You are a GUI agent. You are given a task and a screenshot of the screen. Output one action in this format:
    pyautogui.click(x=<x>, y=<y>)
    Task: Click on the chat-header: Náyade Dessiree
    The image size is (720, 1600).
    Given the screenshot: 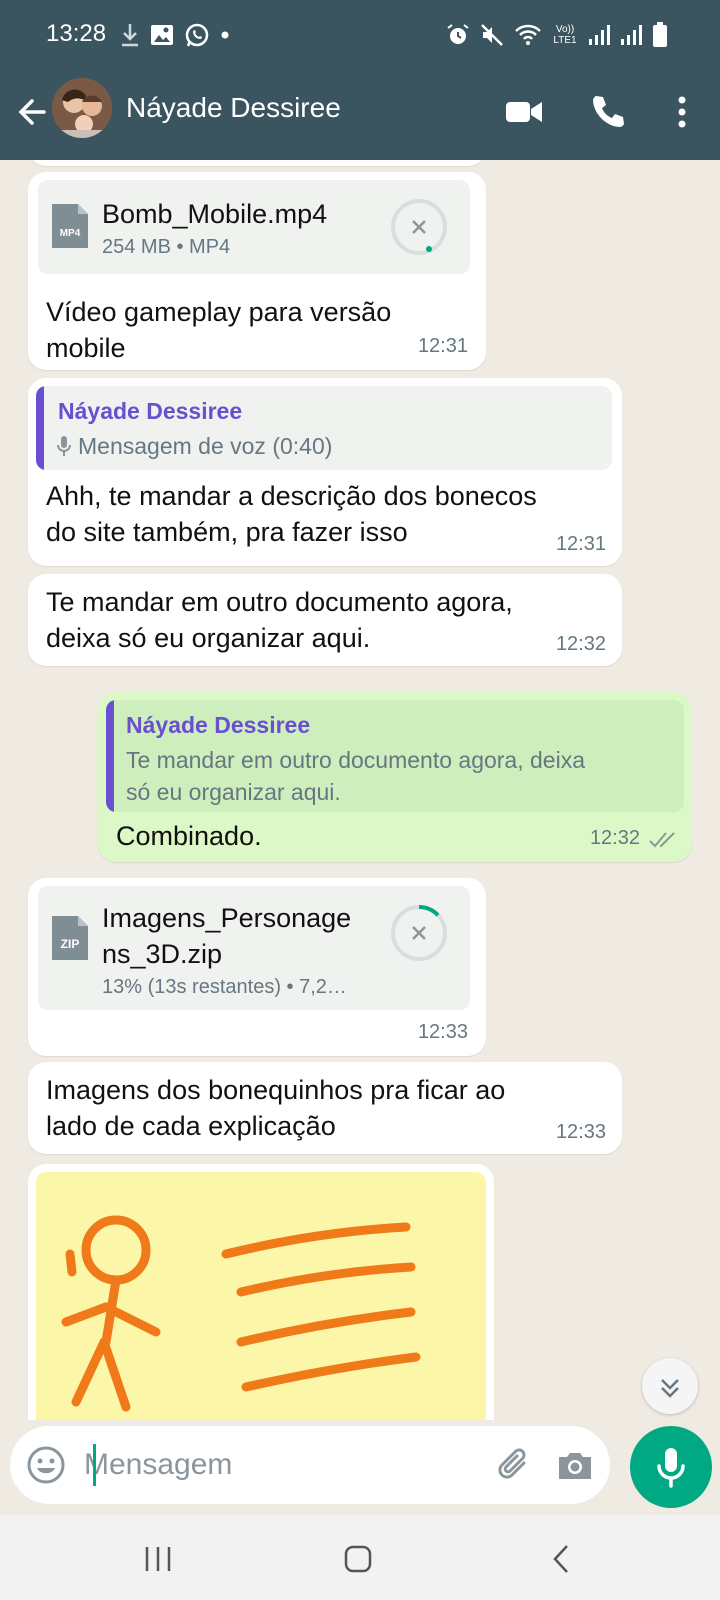 What is the action you would take?
    pyautogui.click(x=360, y=115)
    